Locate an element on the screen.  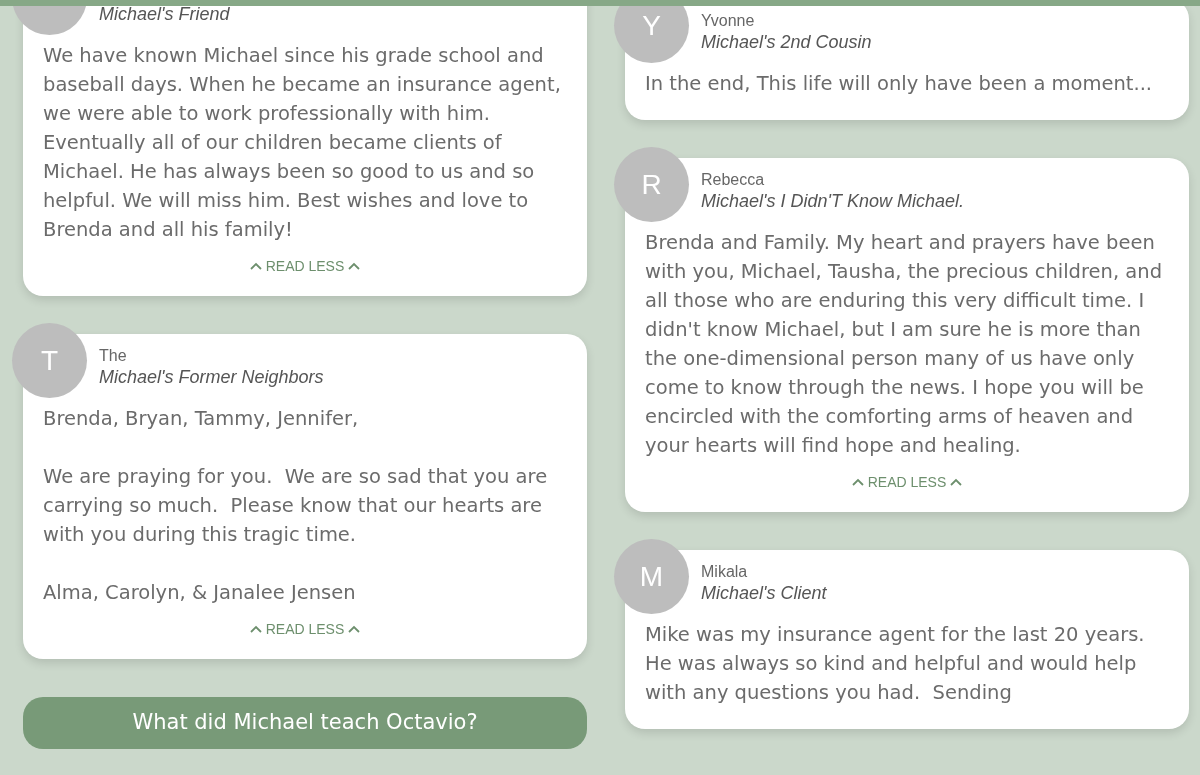
avatar: M is located at coordinates (651, 576).